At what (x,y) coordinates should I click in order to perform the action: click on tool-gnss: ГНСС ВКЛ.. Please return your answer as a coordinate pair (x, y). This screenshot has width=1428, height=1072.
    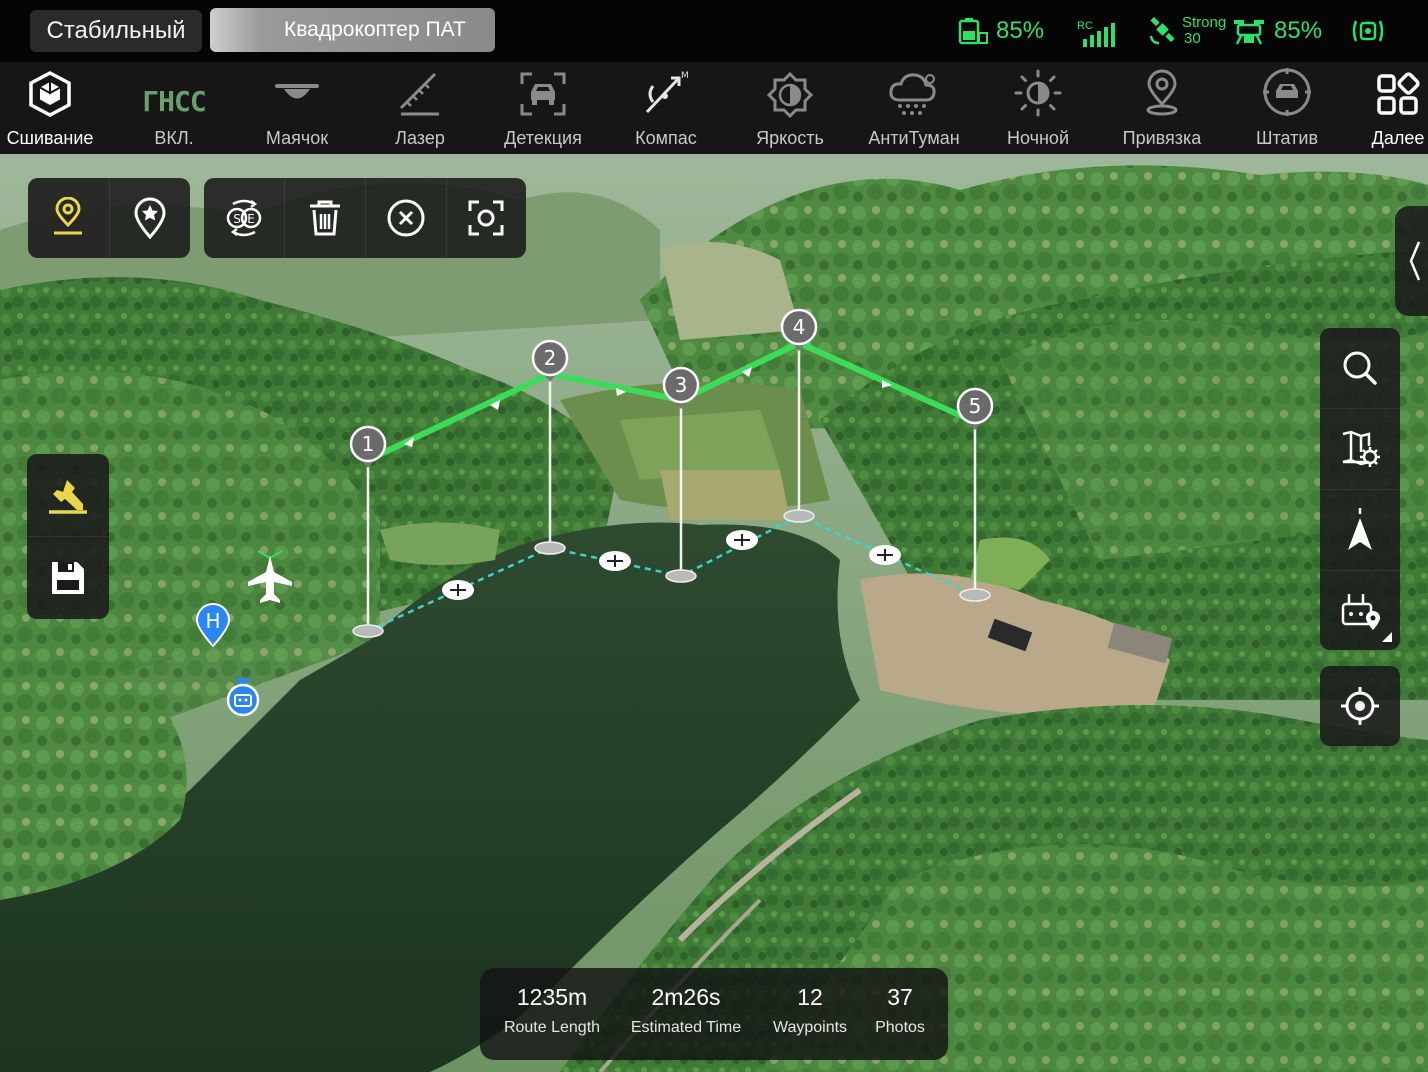
    Looking at the image, I should click on (174, 108).